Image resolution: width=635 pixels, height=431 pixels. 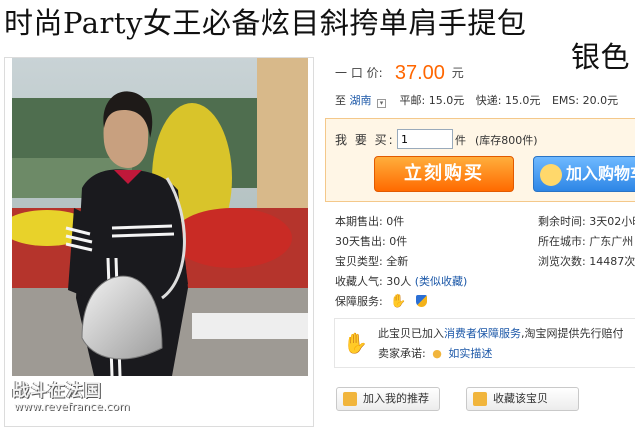 What do you see at coordinates (600, 173) in the screenshot?
I see `add-to-cart-label: 加入购物车` at bounding box center [600, 173].